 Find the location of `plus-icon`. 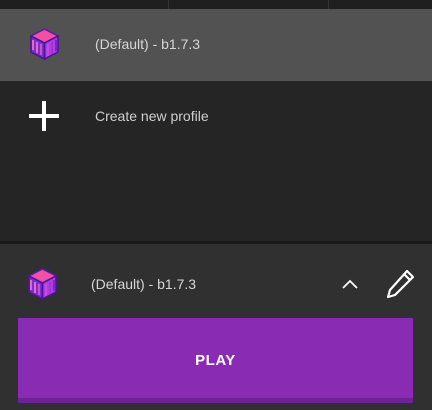

plus-icon is located at coordinates (44, 116).